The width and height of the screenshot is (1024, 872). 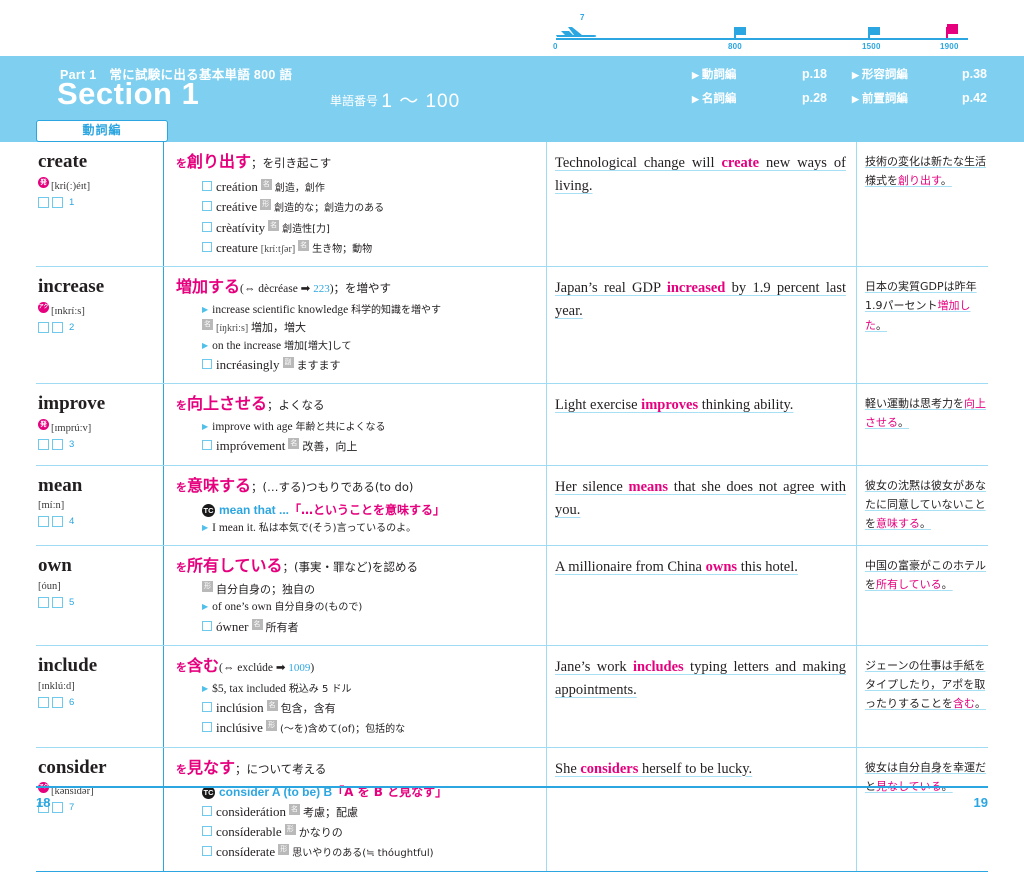 I want to click on check-line: 4, so click(x=98, y=522).